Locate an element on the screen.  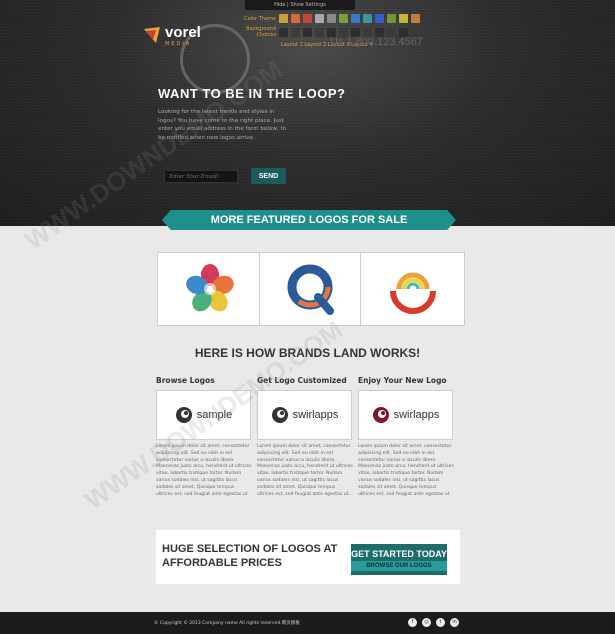
brand-name: vorel is located at coordinates (183, 32).